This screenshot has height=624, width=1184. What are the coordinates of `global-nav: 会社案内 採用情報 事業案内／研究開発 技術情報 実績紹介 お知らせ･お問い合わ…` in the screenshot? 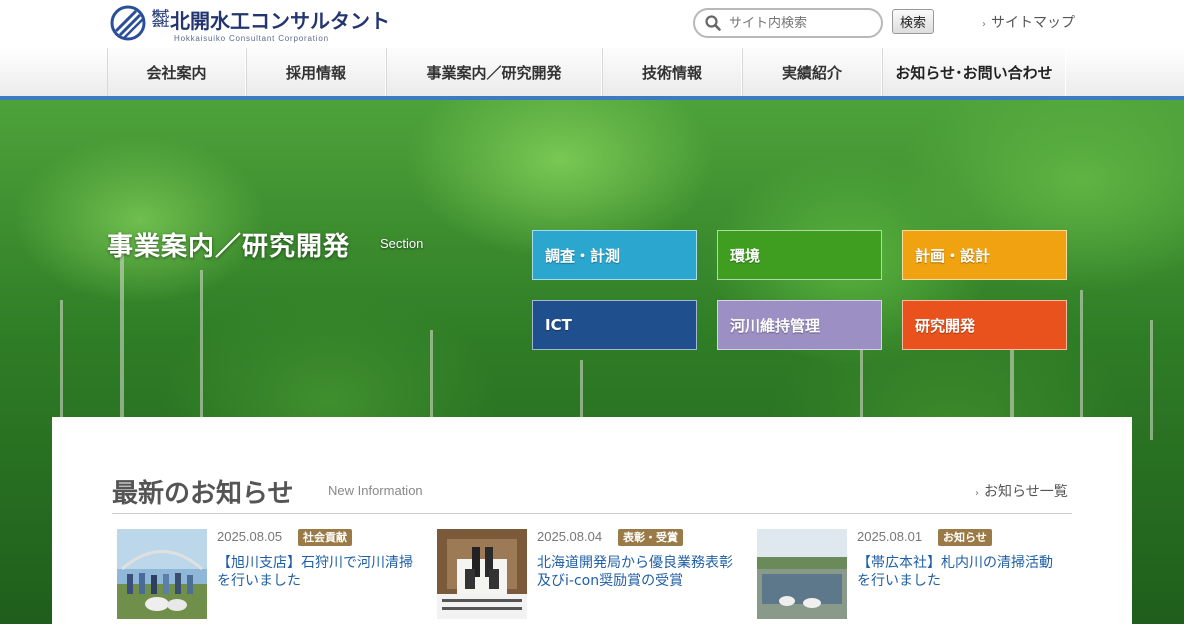 It's located at (592, 74).